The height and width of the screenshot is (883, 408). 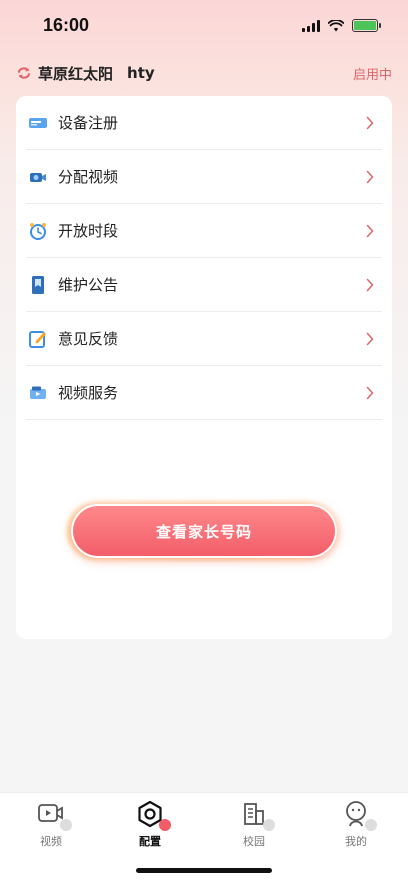 I want to click on tab-video: 视频, so click(x=51, y=824).